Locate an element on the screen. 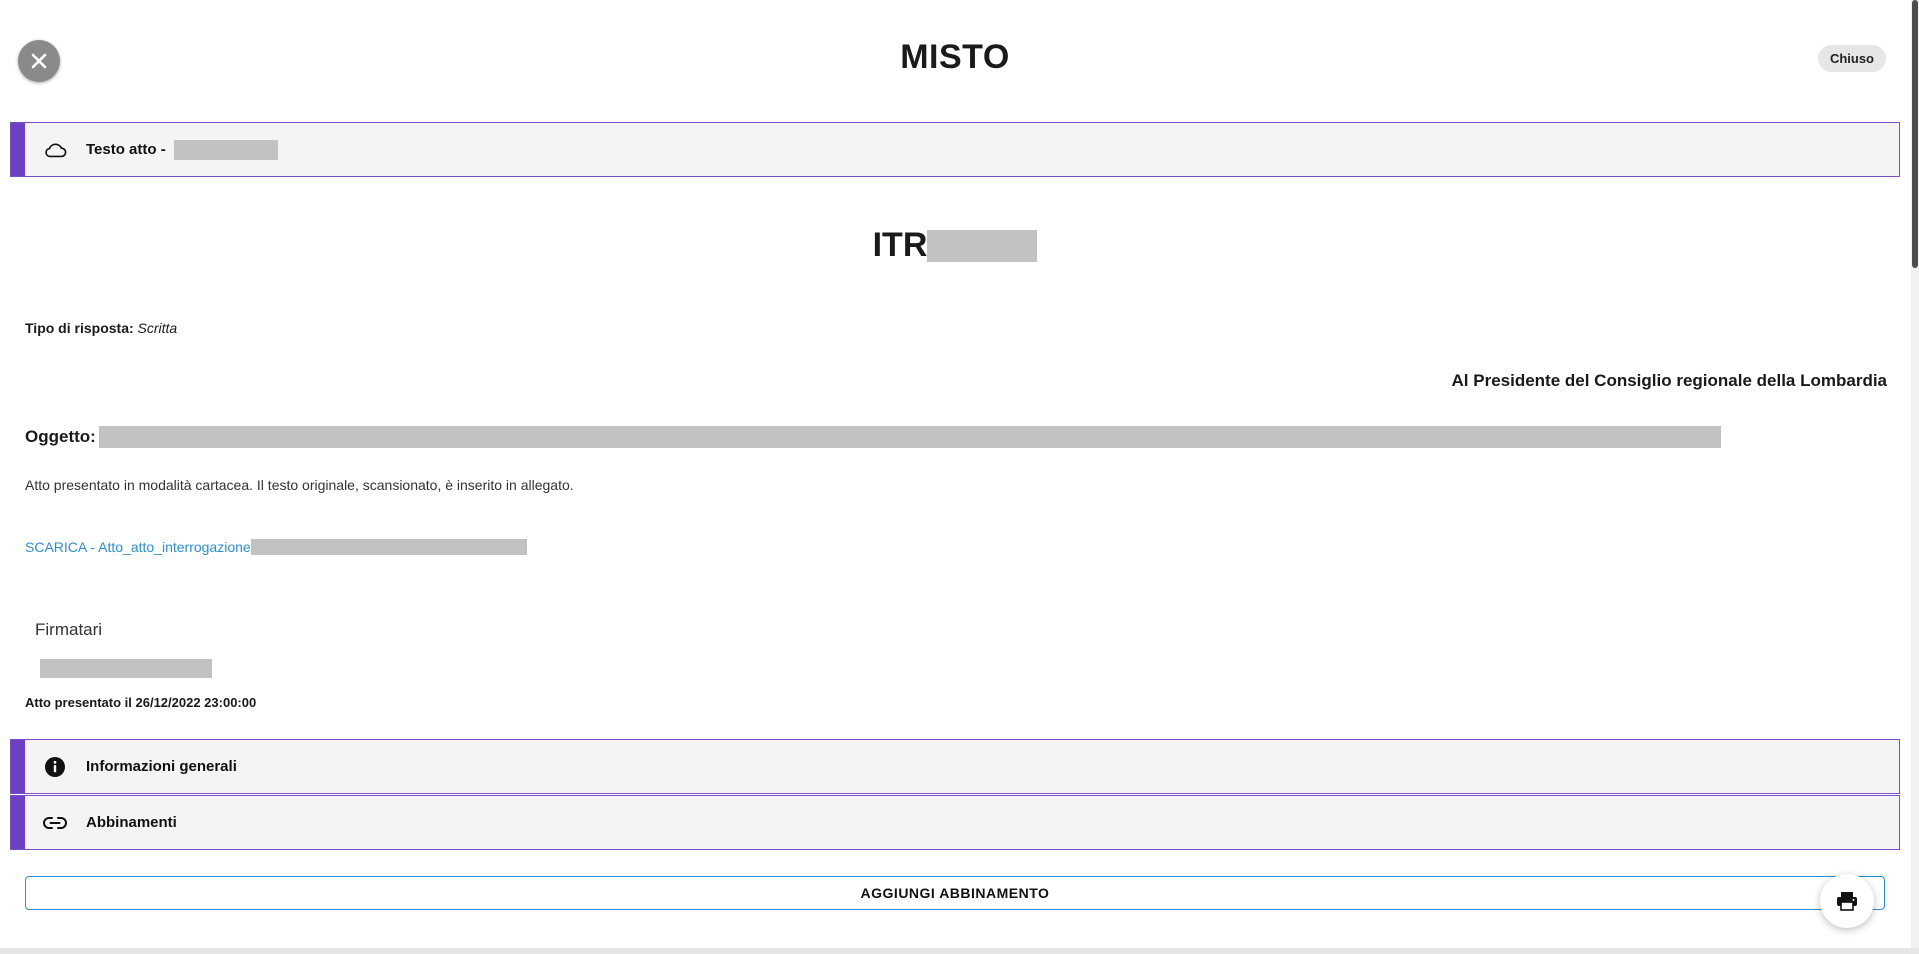 The image size is (1919, 954). presented-date: Atto presentato il 26/12/2022 23:00:00 is located at coordinates (141, 702).